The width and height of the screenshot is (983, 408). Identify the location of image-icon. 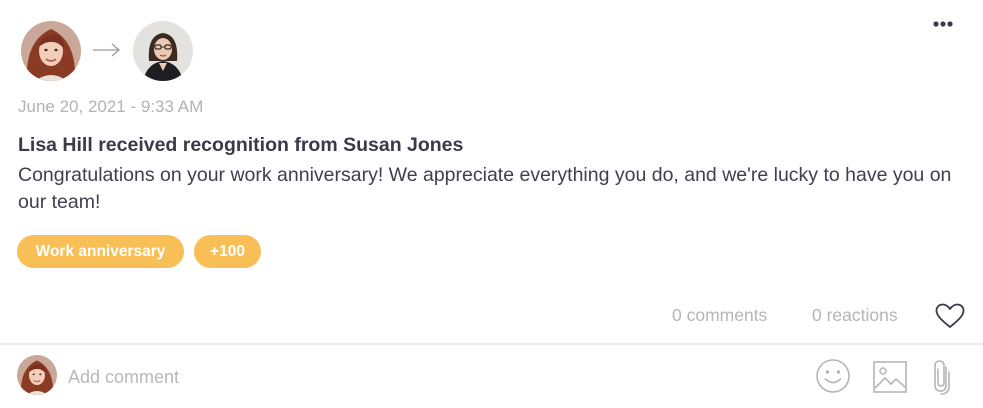
(890, 377).